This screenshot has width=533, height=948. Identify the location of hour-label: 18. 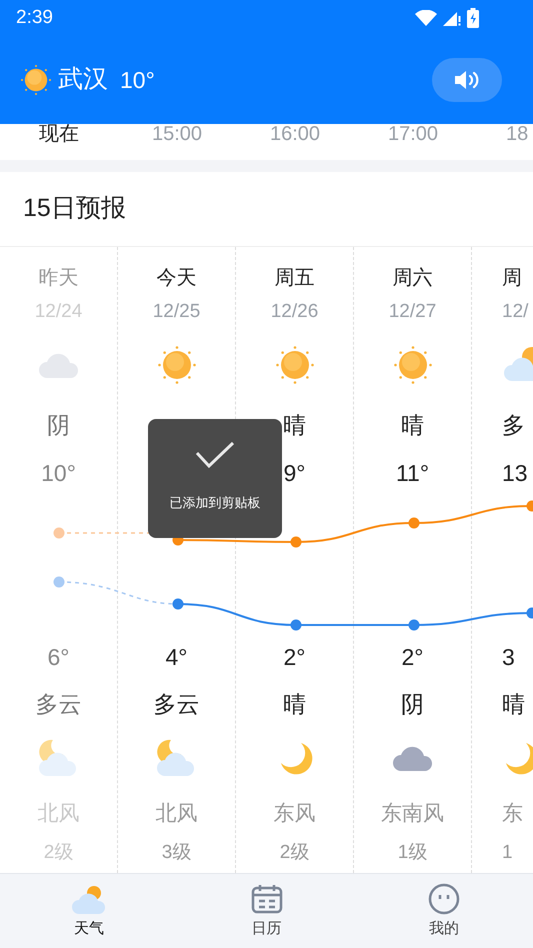
(517, 135).